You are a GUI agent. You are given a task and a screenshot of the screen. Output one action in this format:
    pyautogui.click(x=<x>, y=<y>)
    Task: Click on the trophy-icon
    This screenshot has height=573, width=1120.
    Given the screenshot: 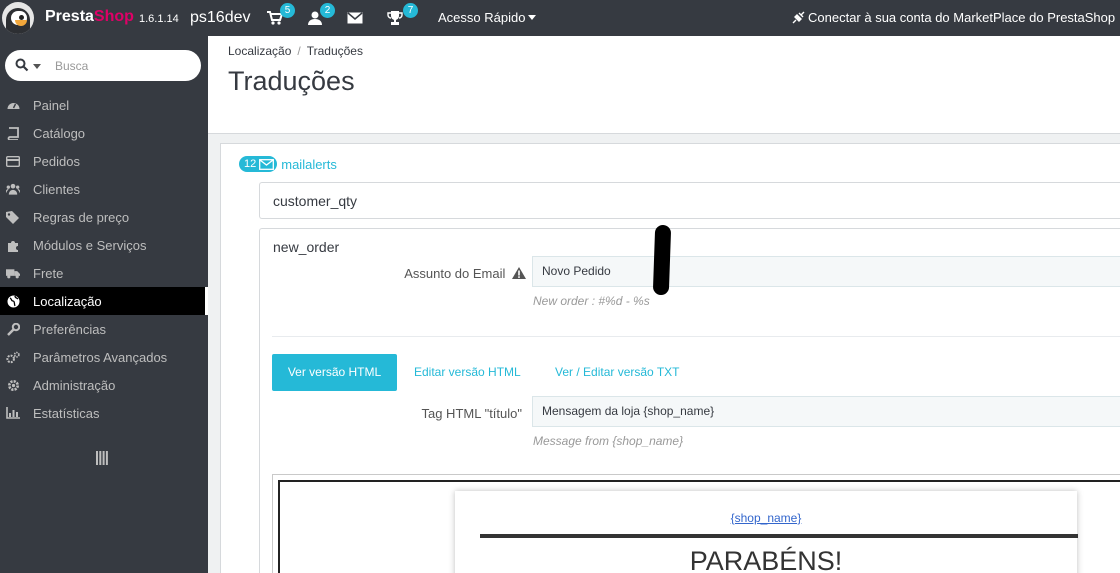 What is the action you would take?
    pyautogui.click(x=395, y=18)
    